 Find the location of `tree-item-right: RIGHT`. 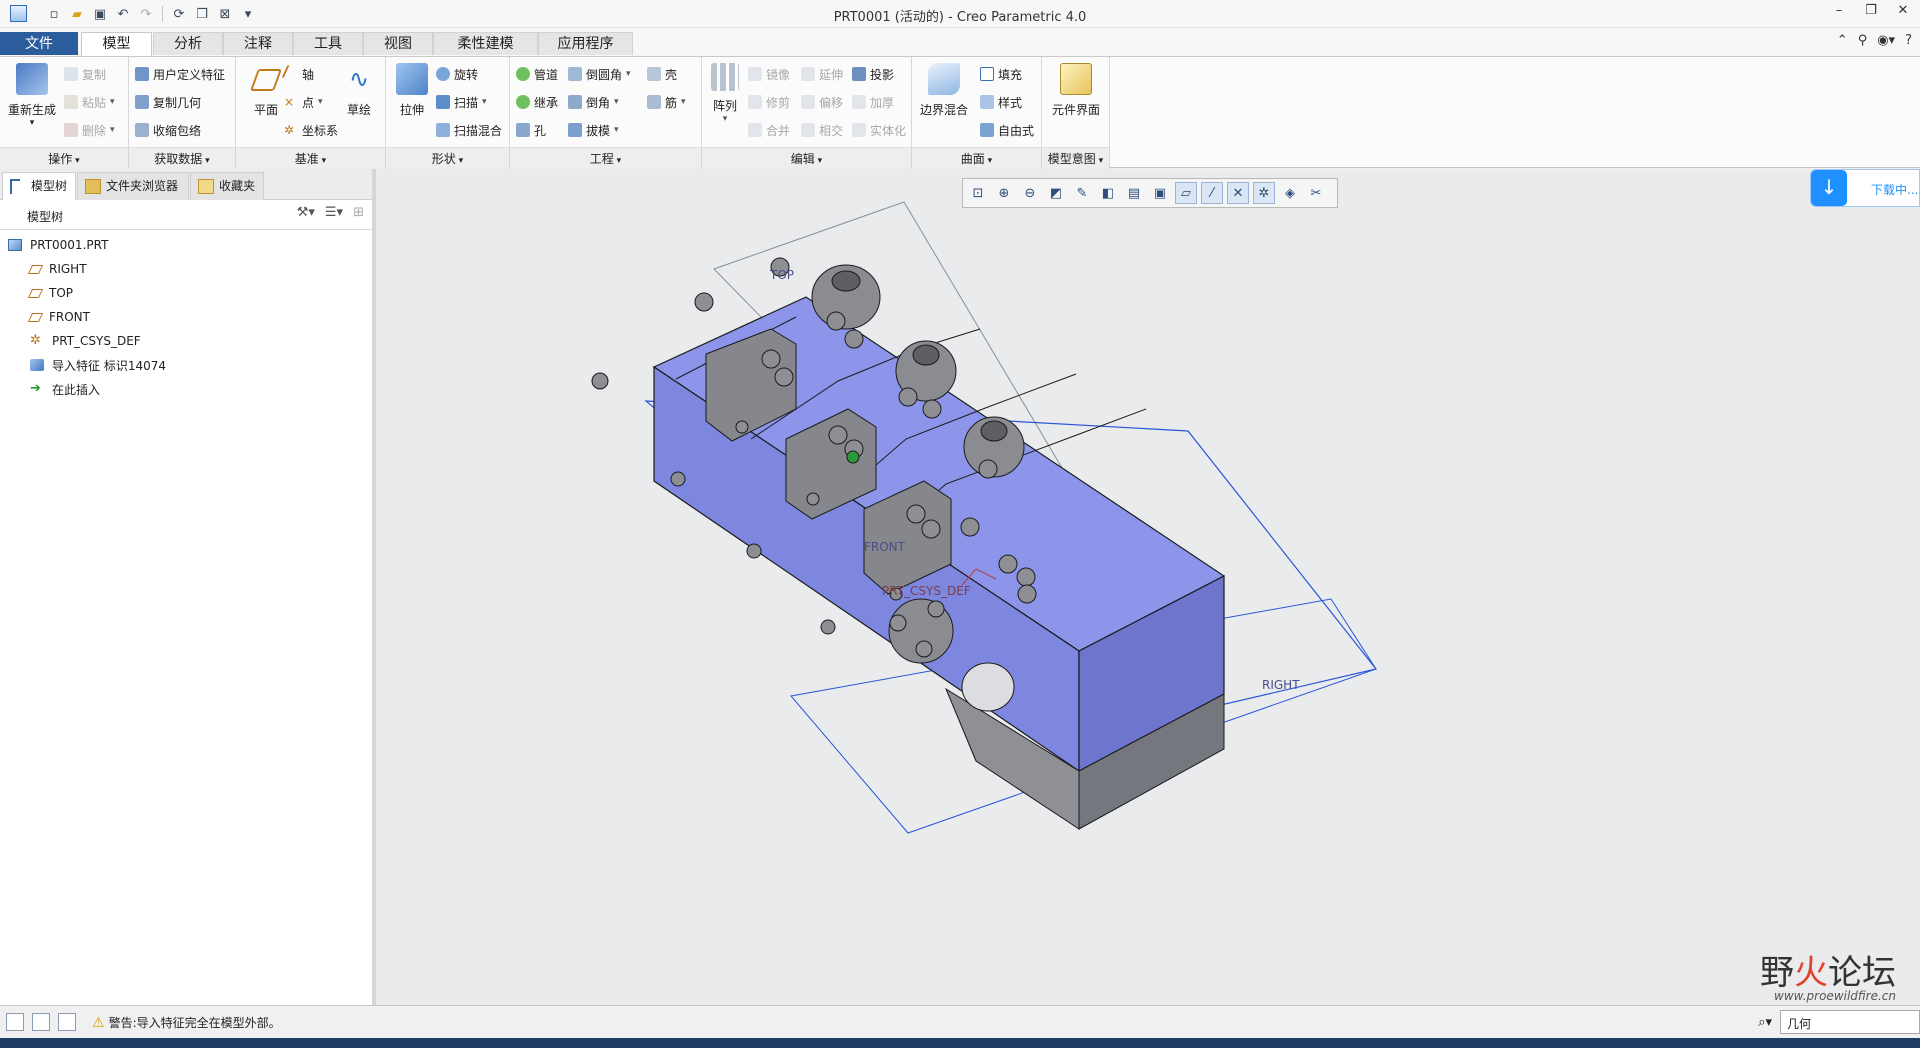

tree-item-right: RIGHT is located at coordinates (87, 269).